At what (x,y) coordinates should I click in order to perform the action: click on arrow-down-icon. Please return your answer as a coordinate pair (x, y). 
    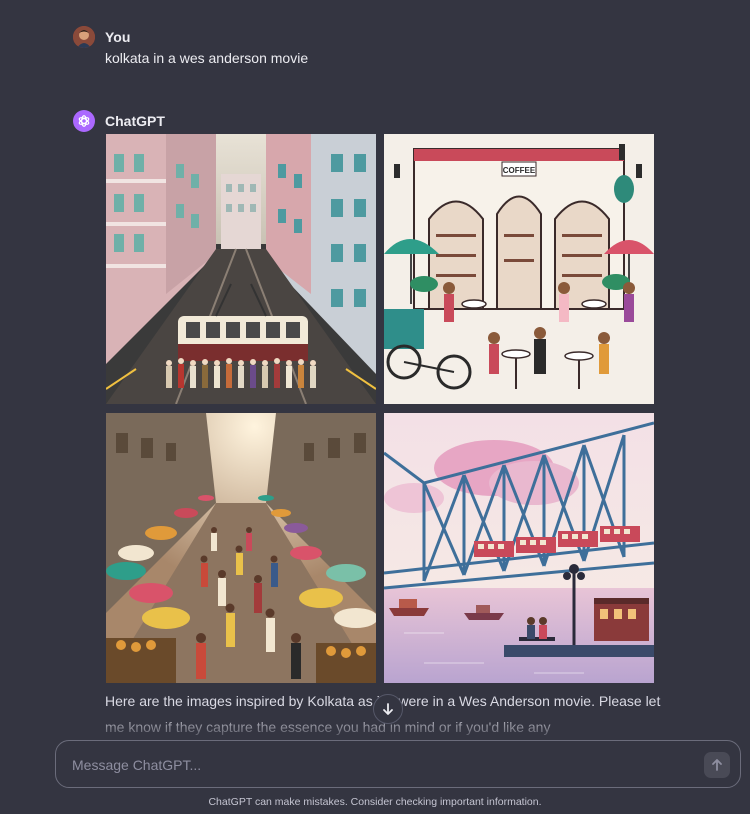
    Looking at the image, I should click on (388, 709).